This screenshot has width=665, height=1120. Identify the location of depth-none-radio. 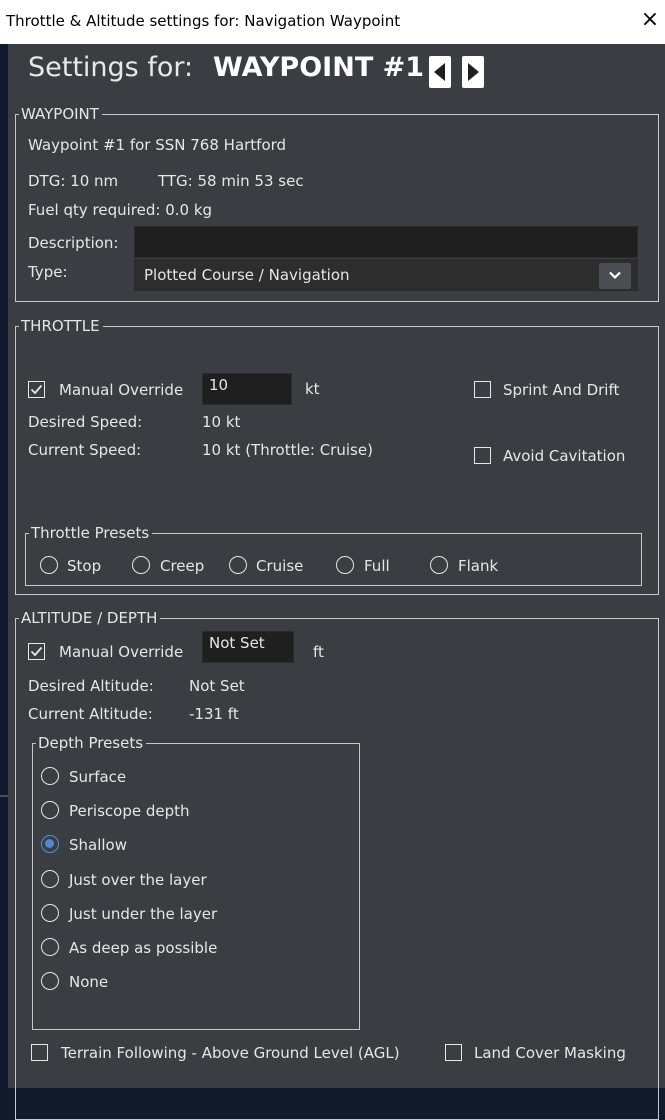
(50, 981).